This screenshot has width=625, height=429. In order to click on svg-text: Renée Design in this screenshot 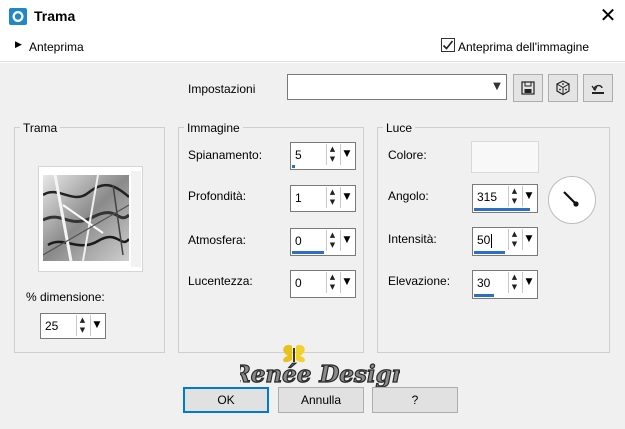, I will do `click(320, 374)`.